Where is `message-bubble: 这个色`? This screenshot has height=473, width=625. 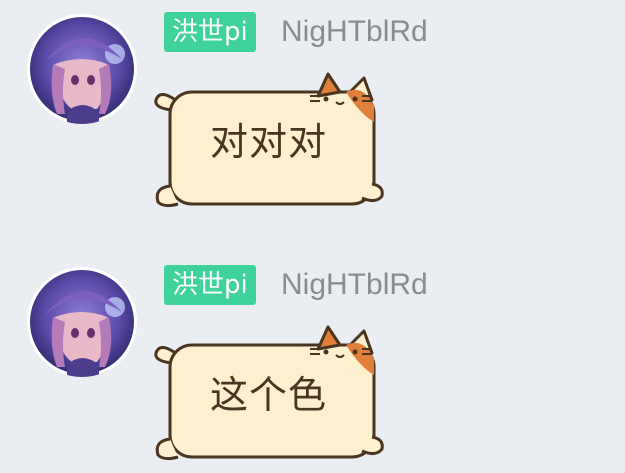 message-bubble: 这个色 is located at coordinates (270, 394).